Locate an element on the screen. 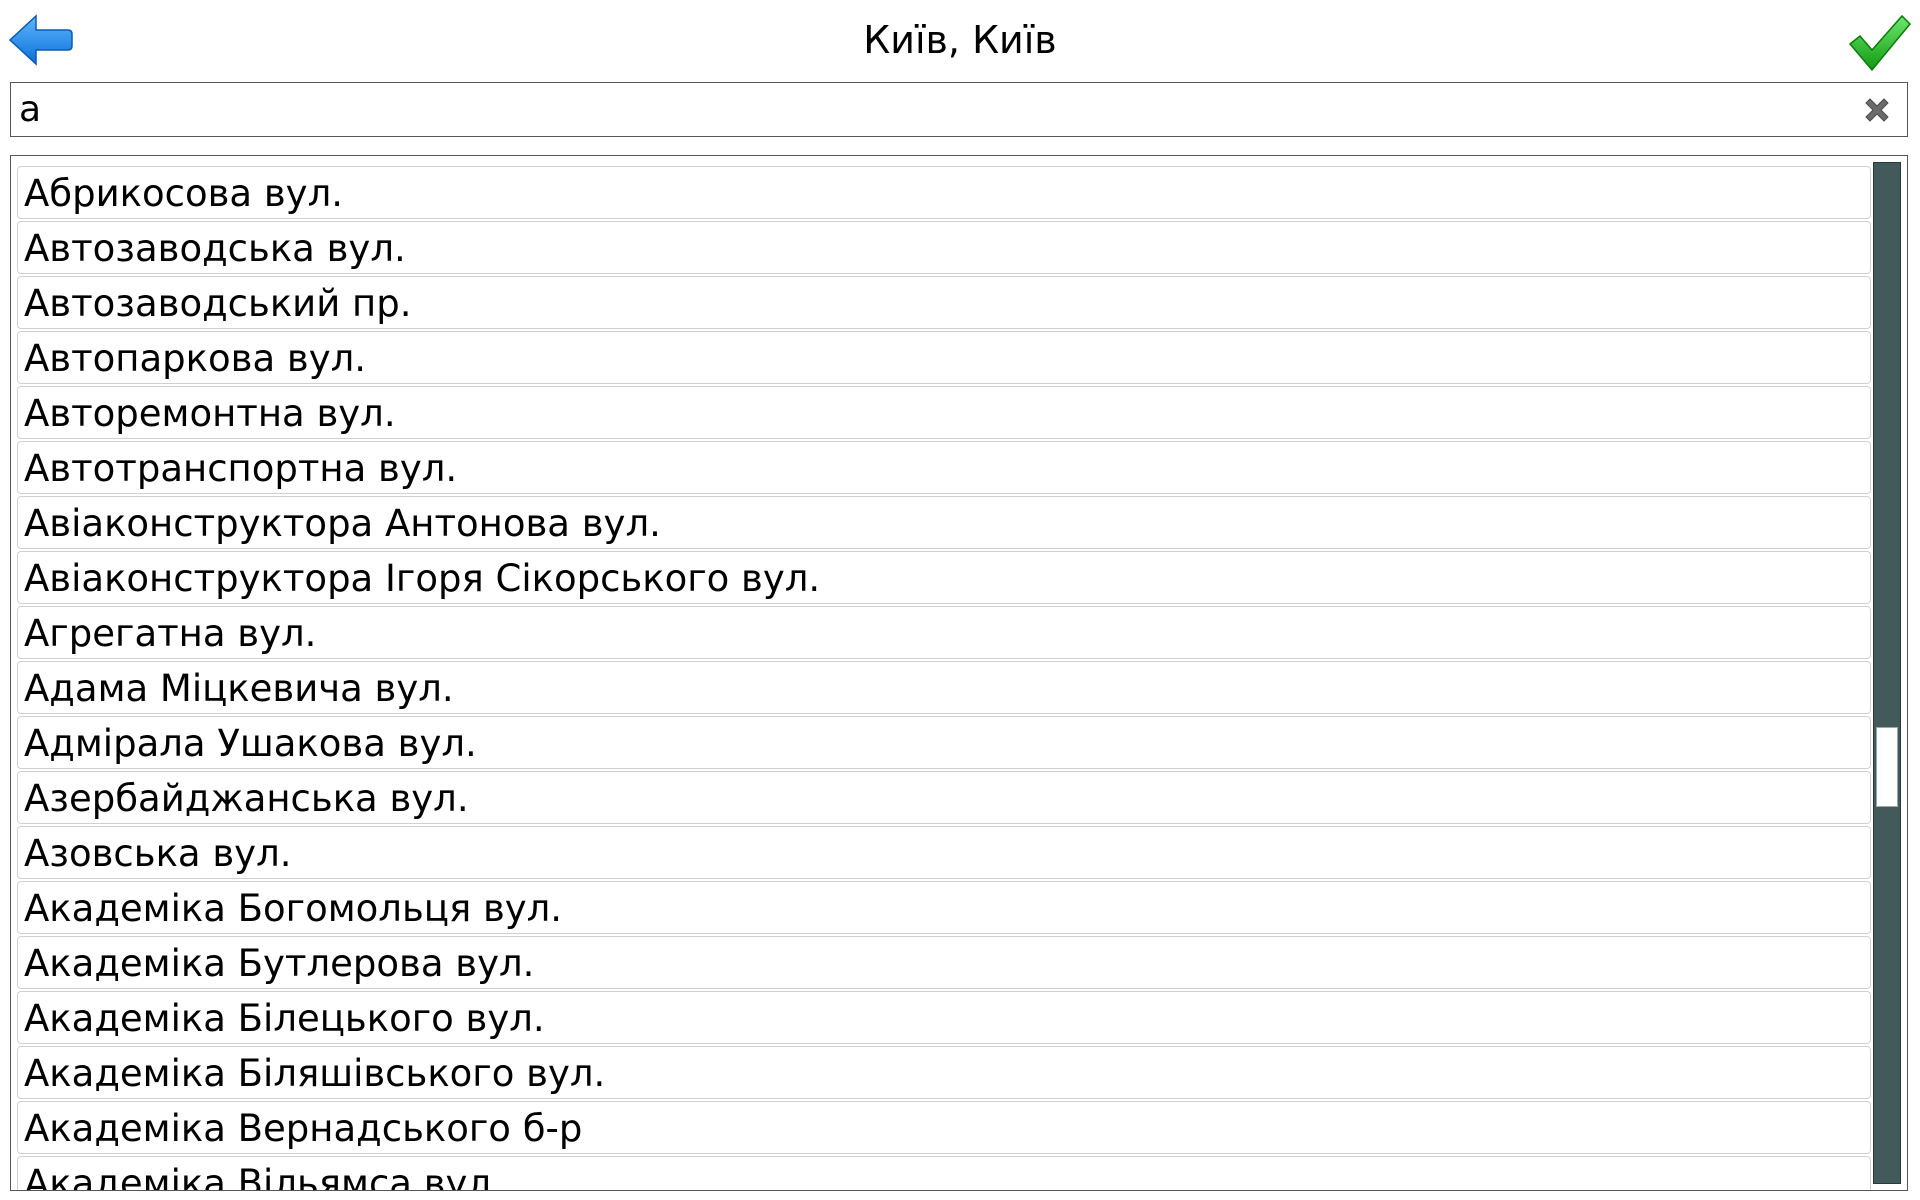 The width and height of the screenshot is (1920, 1200). list-item: Академіка Біляшівського вул. is located at coordinates (944, 1072).